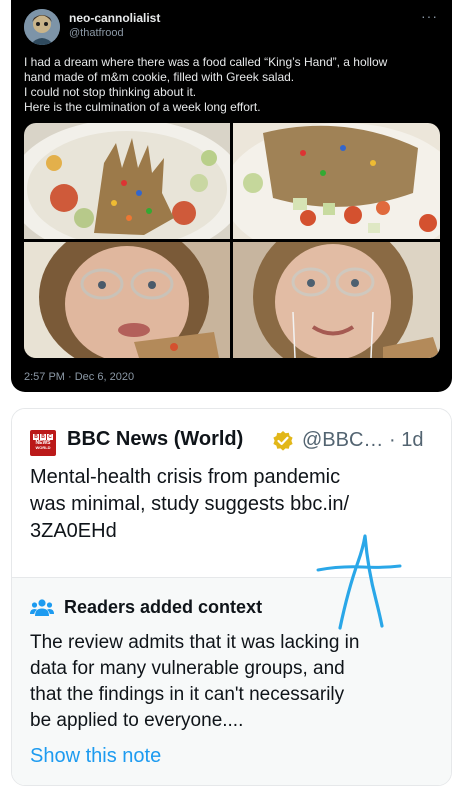 The image size is (474, 786). What do you see at coordinates (185, 477) in the screenshot?
I see `quoted-text-line: Mental-health crisis from pandemic` at bounding box center [185, 477].